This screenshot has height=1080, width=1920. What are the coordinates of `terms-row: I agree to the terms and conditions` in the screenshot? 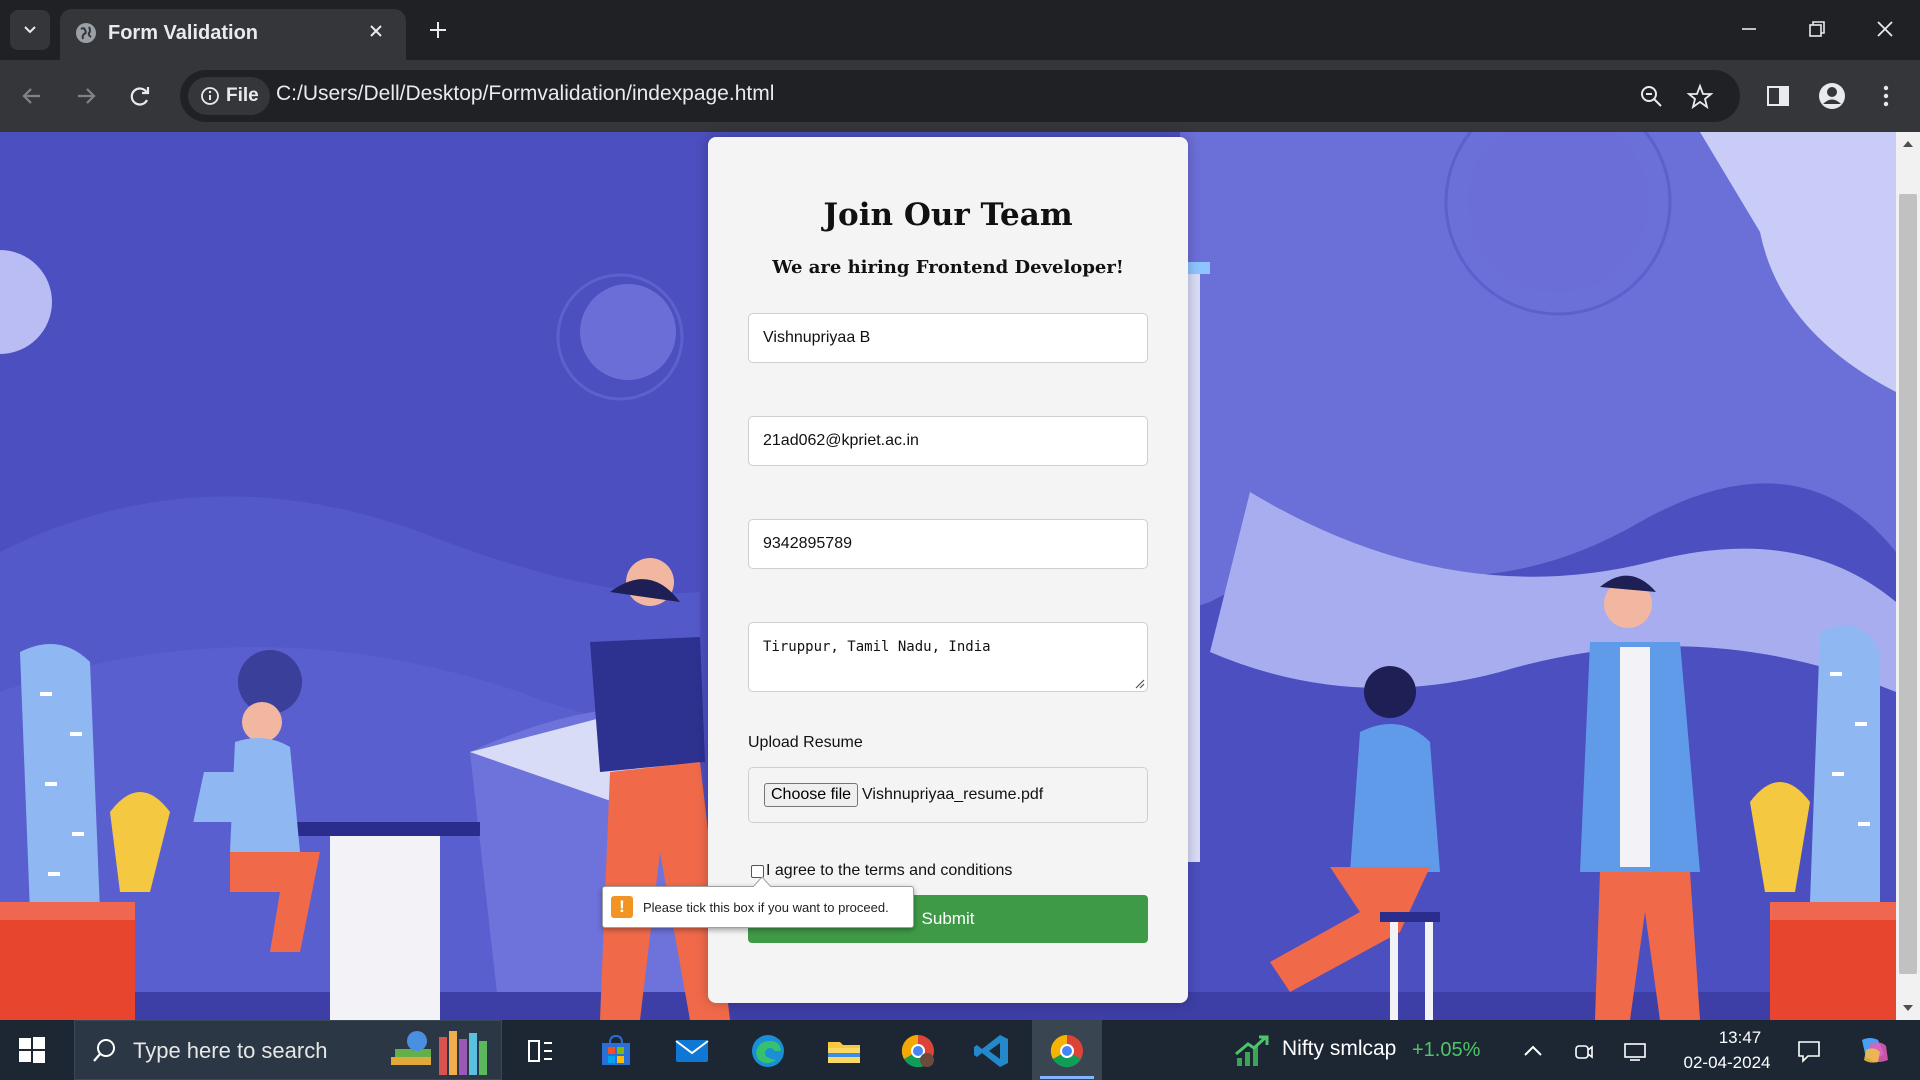 It's located at (881, 871).